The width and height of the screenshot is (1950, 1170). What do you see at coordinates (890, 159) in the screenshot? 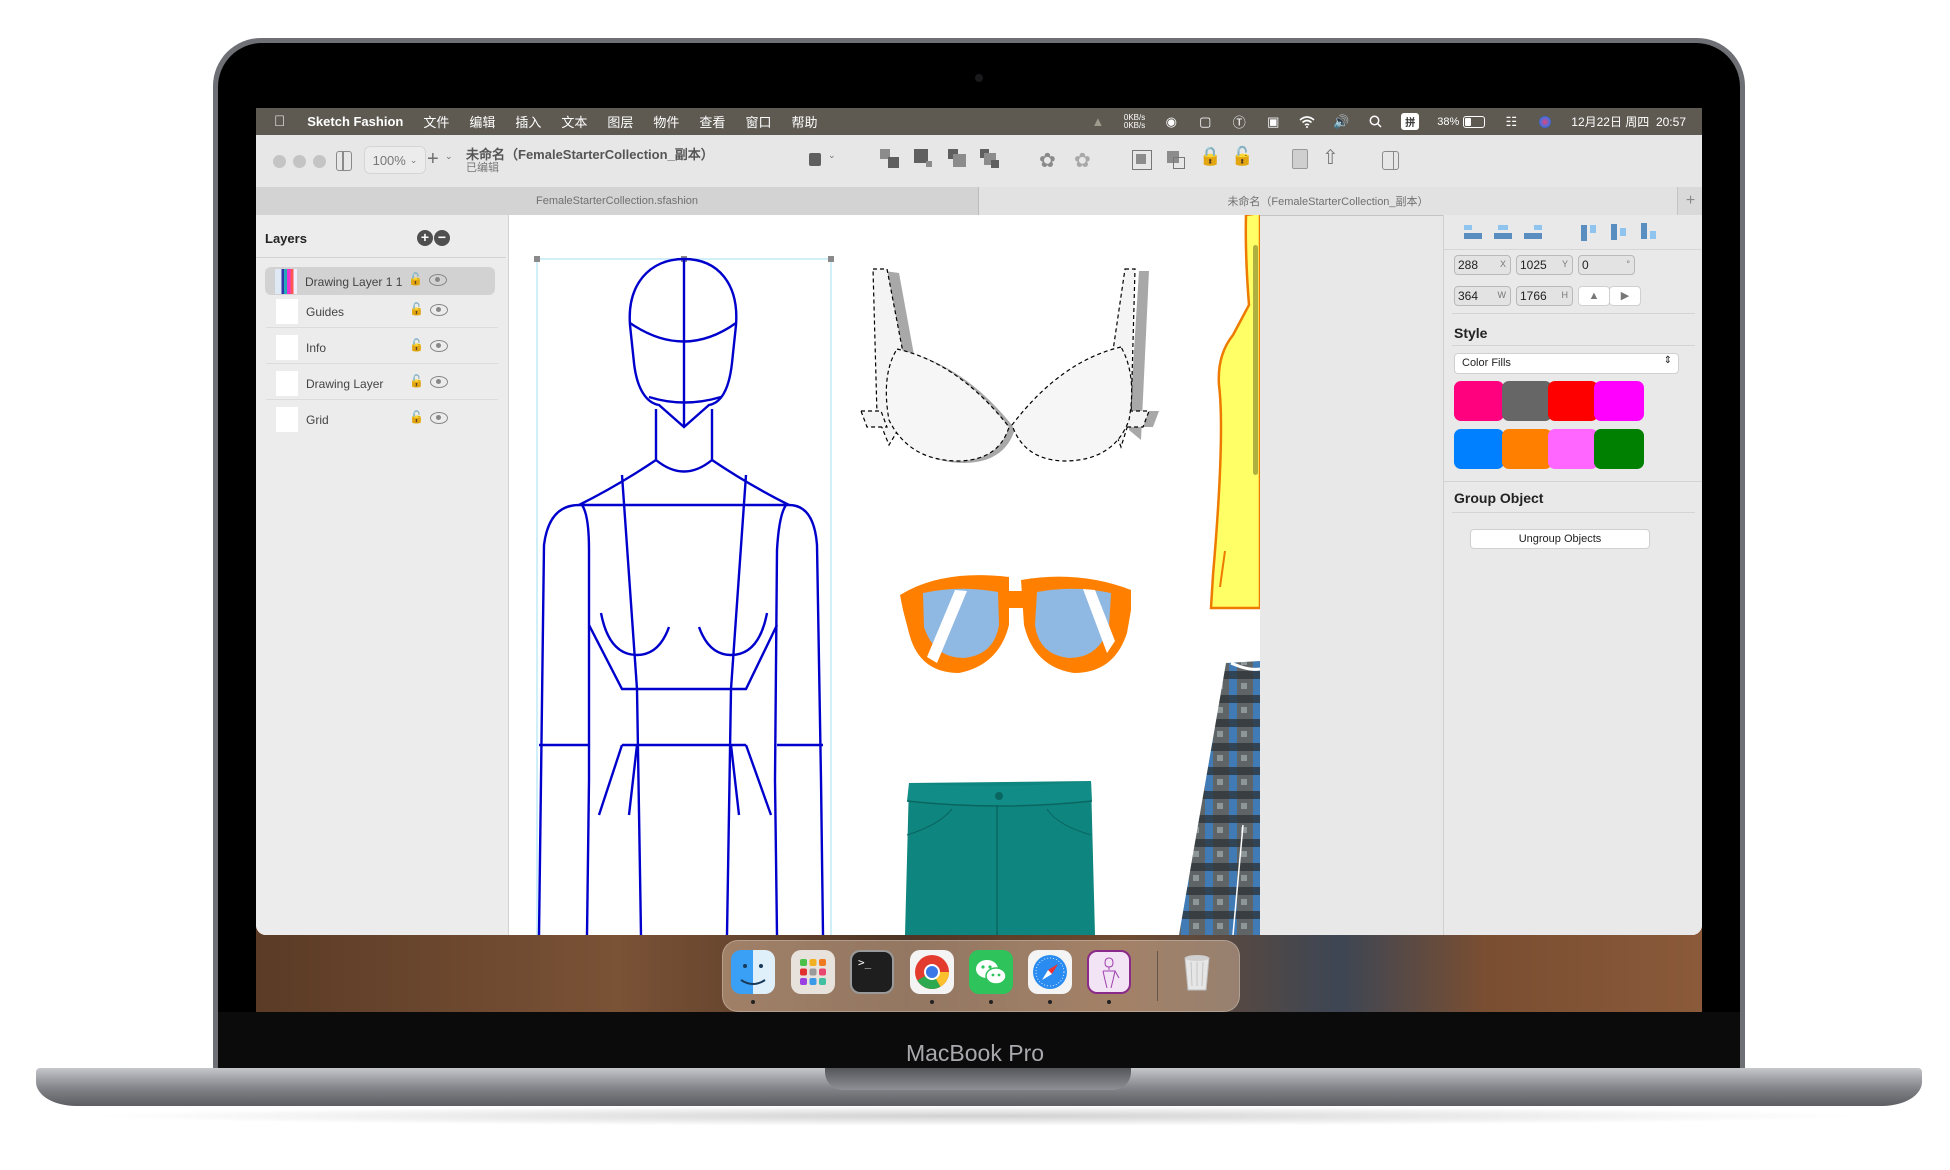
I see `bring-forward-icon` at bounding box center [890, 159].